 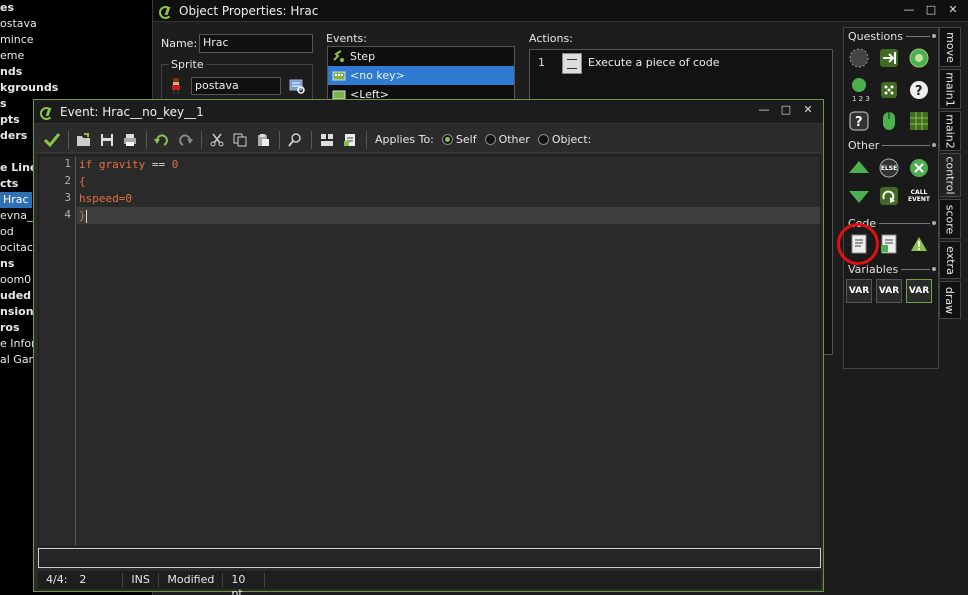 What do you see at coordinates (346, 38) in the screenshot?
I see `events-label: Events:` at bounding box center [346, 38].